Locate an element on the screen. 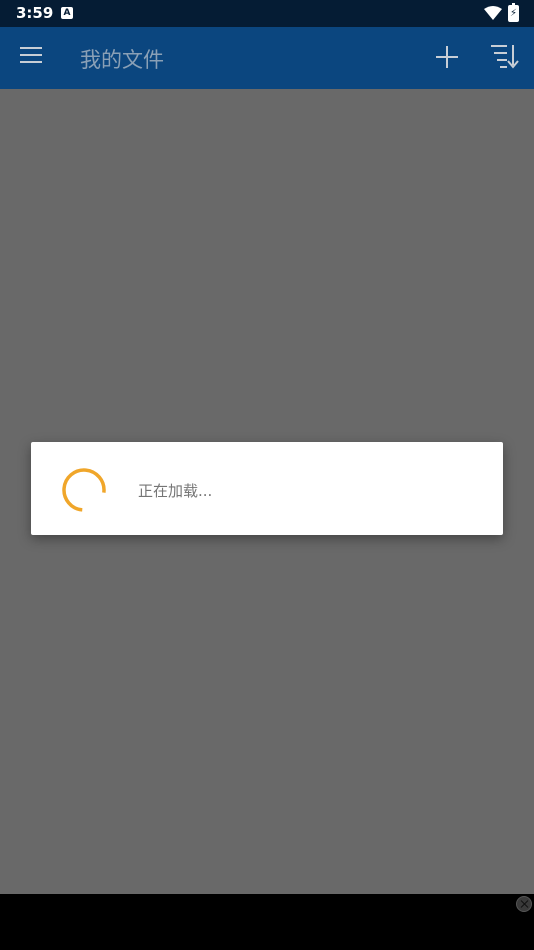 The width and height of the screenshot is (534, 950). hamburger-menu-icon is located at coordinates (31, 57).